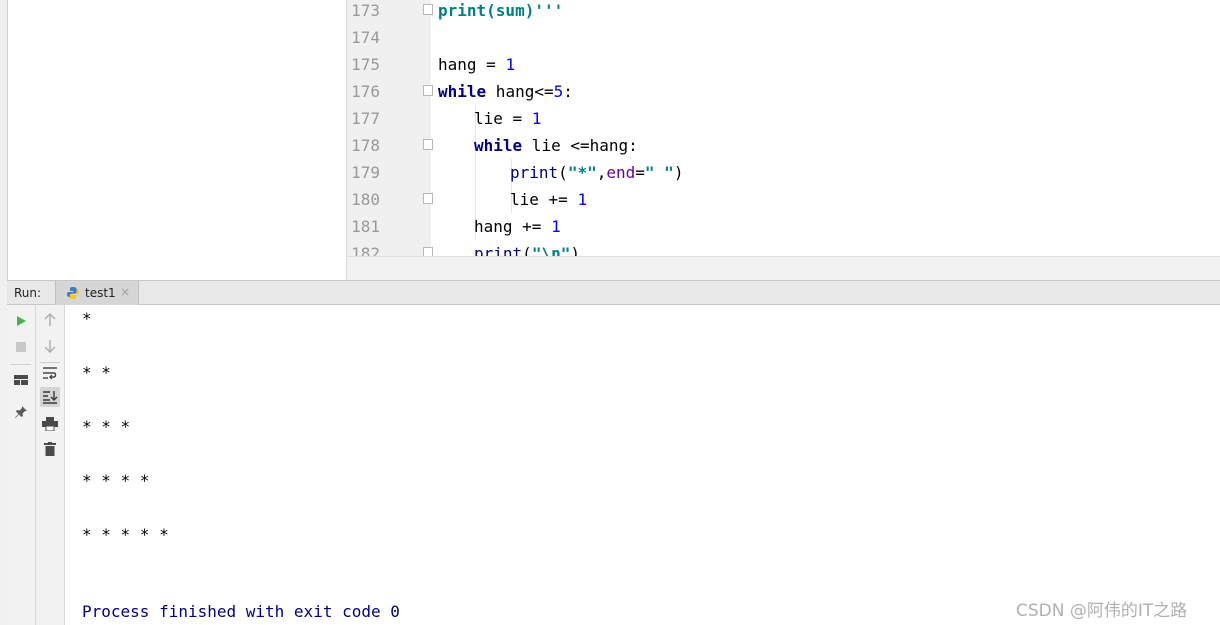  Describe the element at coordinates (621, 172) in the screenshot. I see `code-param: end` at that location.